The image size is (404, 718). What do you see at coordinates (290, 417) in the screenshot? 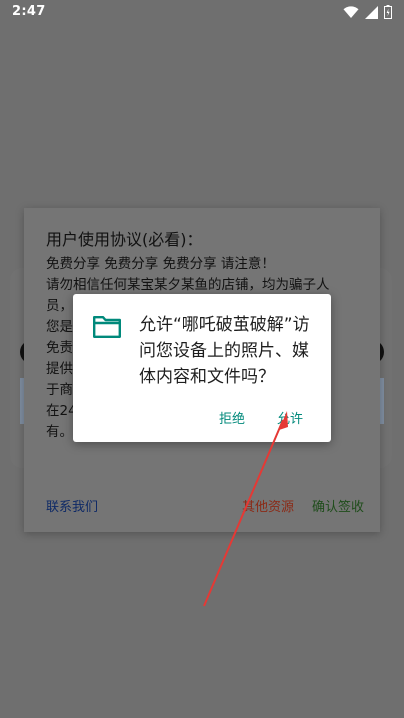
I see `allow-button: 允许` at bounding box center [290, 417].